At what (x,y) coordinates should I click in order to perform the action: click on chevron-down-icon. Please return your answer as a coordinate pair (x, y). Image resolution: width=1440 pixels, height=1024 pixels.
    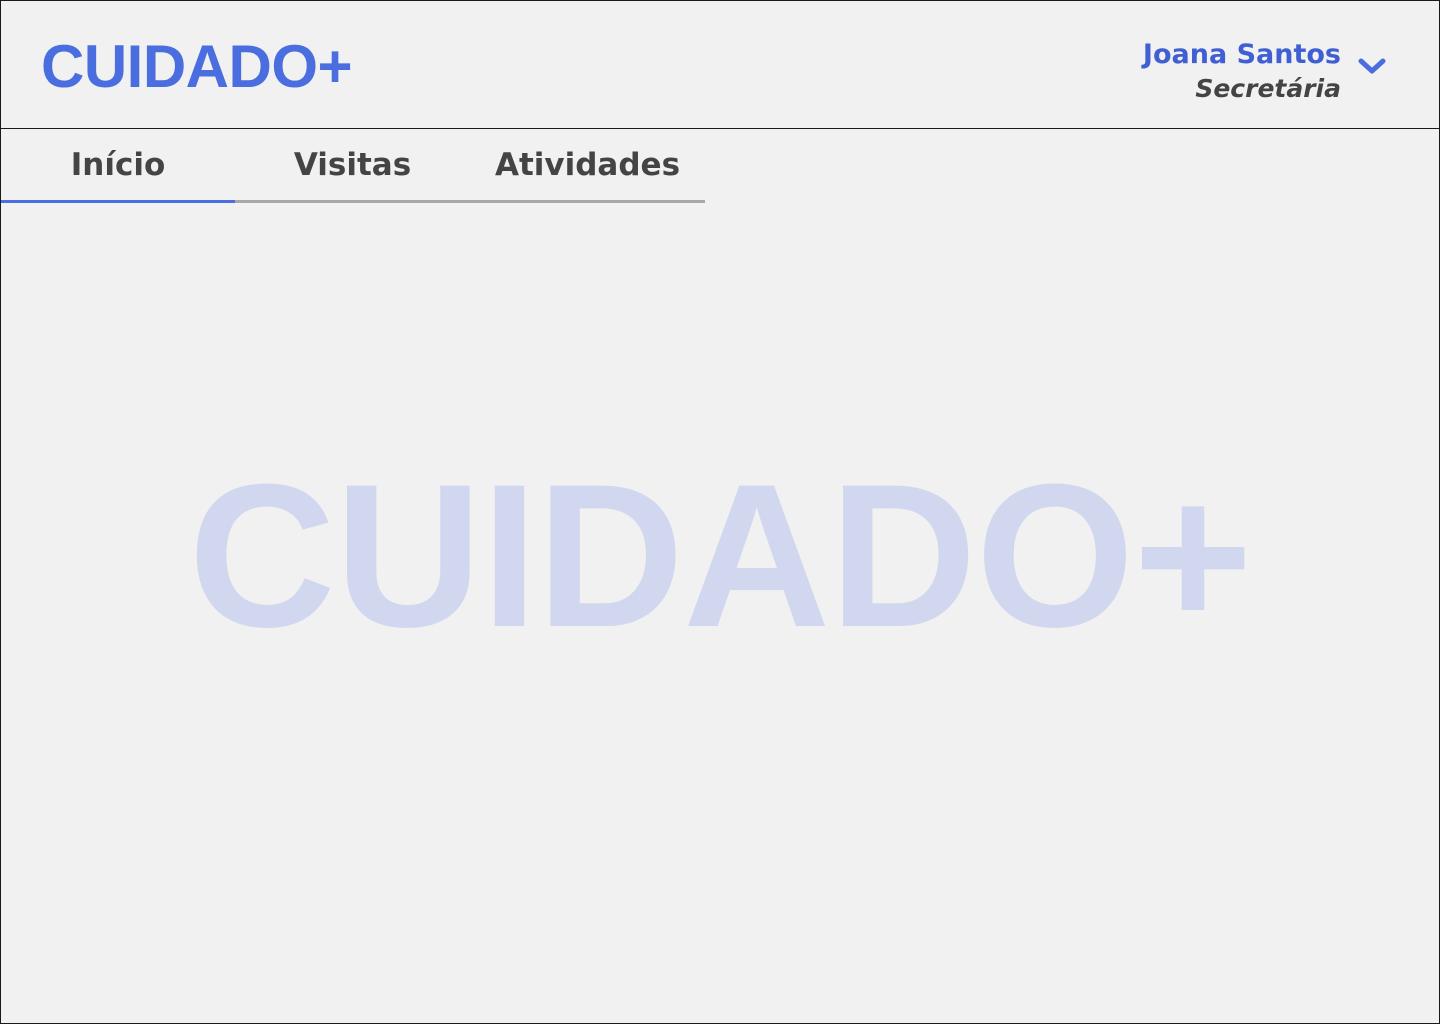
    Looking at the image, I should click on (1372, 66).